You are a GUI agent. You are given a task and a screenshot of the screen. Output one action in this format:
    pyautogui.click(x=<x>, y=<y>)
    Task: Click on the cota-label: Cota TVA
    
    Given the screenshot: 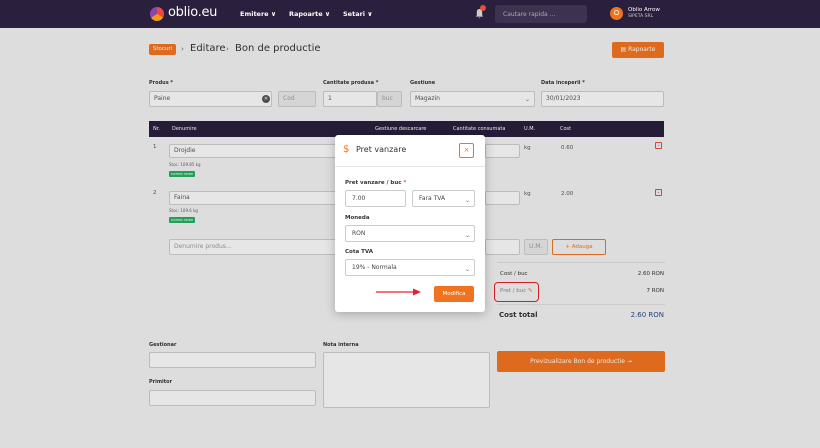 What is the action you would take?
    pyautogui.click(x=359, y=252)
    